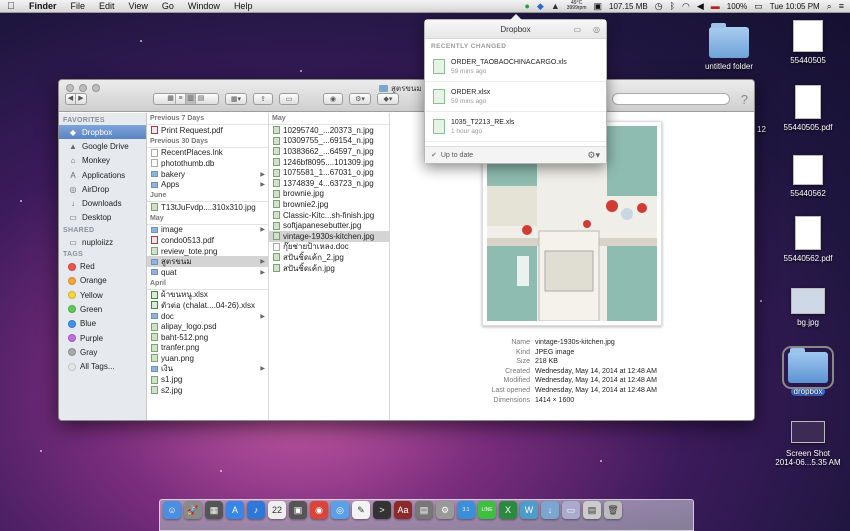  Describe the element at coordinates (382, 510) in the screenshot. I see `terminal-dock-icon: >` at that location.